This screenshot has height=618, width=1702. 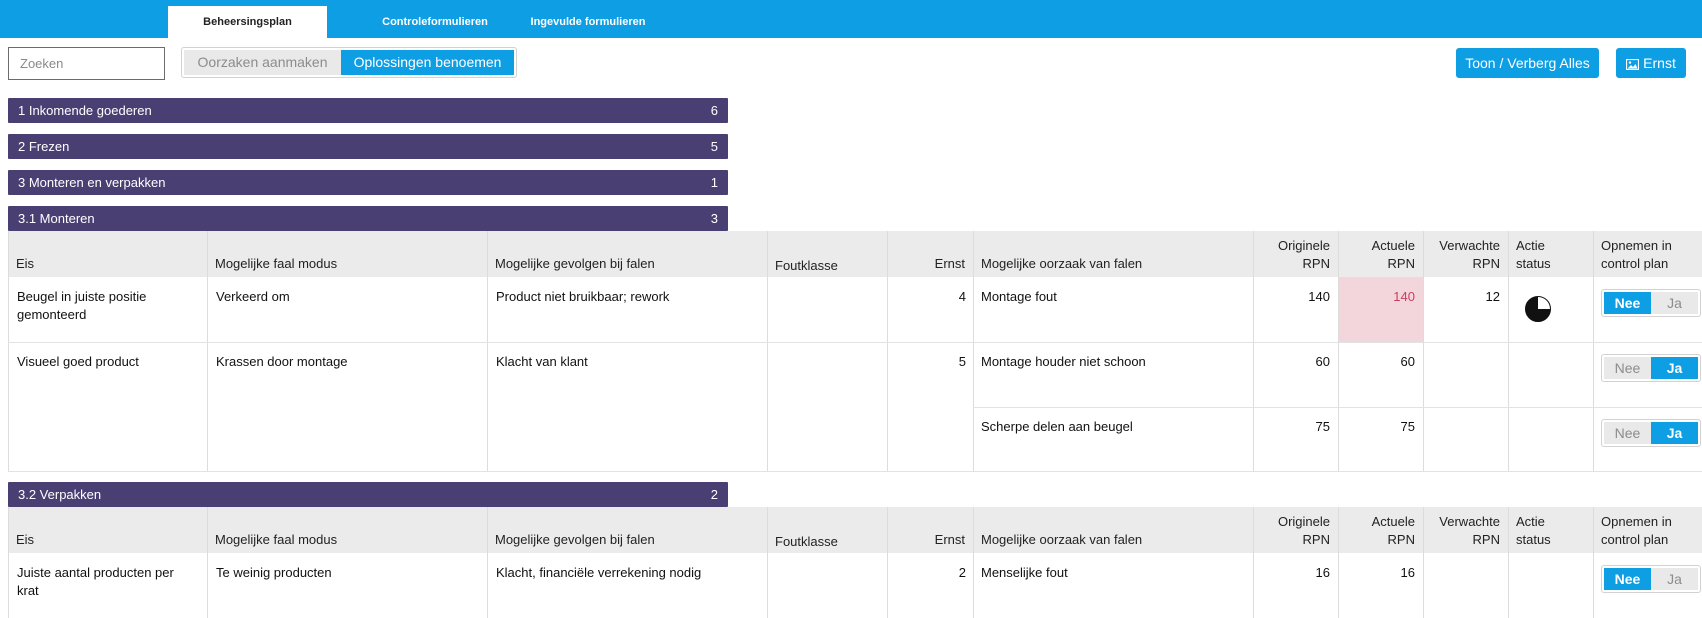 What do you see at coordinates (263, 62) in the screenshot?
I see `mode-oorzaken-aanmaken-button: Oorzaken aanmaken` at bounding box center [263, 62].